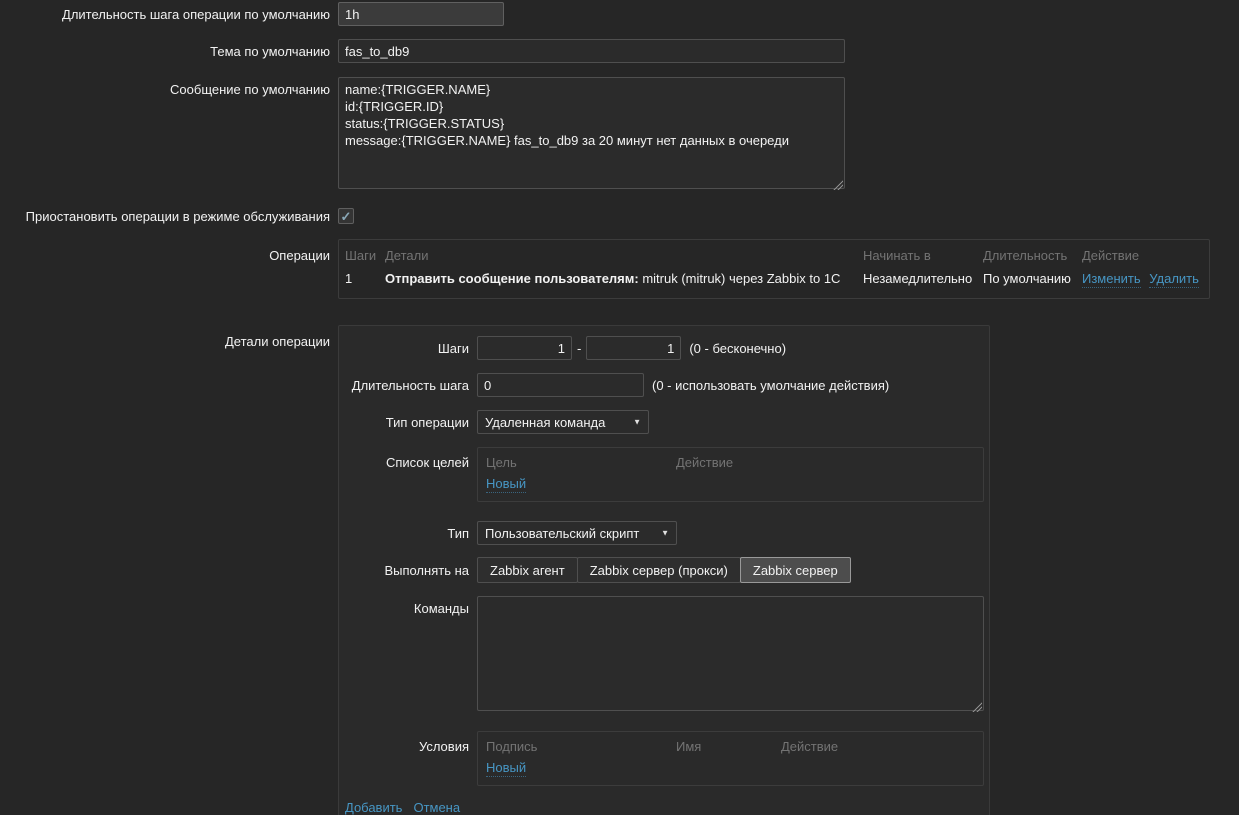 The width and height of the screenshot is (1239, 815). What do you see at coordinates (730, 485) in the screenshot?
I see `target-list-body: Новый` at bounding box center [730, 485].